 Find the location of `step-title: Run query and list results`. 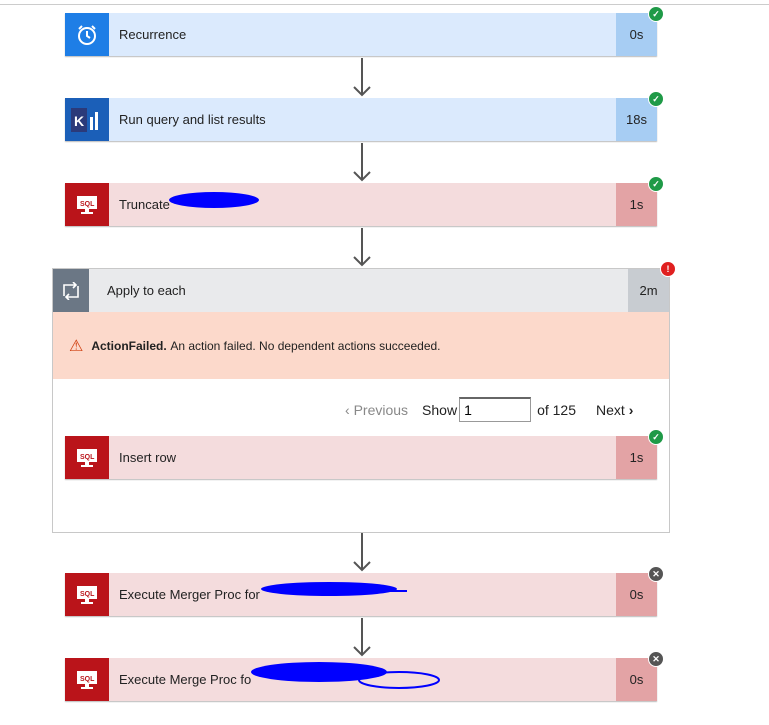

step-title: Run query and list results is located at coordinates (192, 119).